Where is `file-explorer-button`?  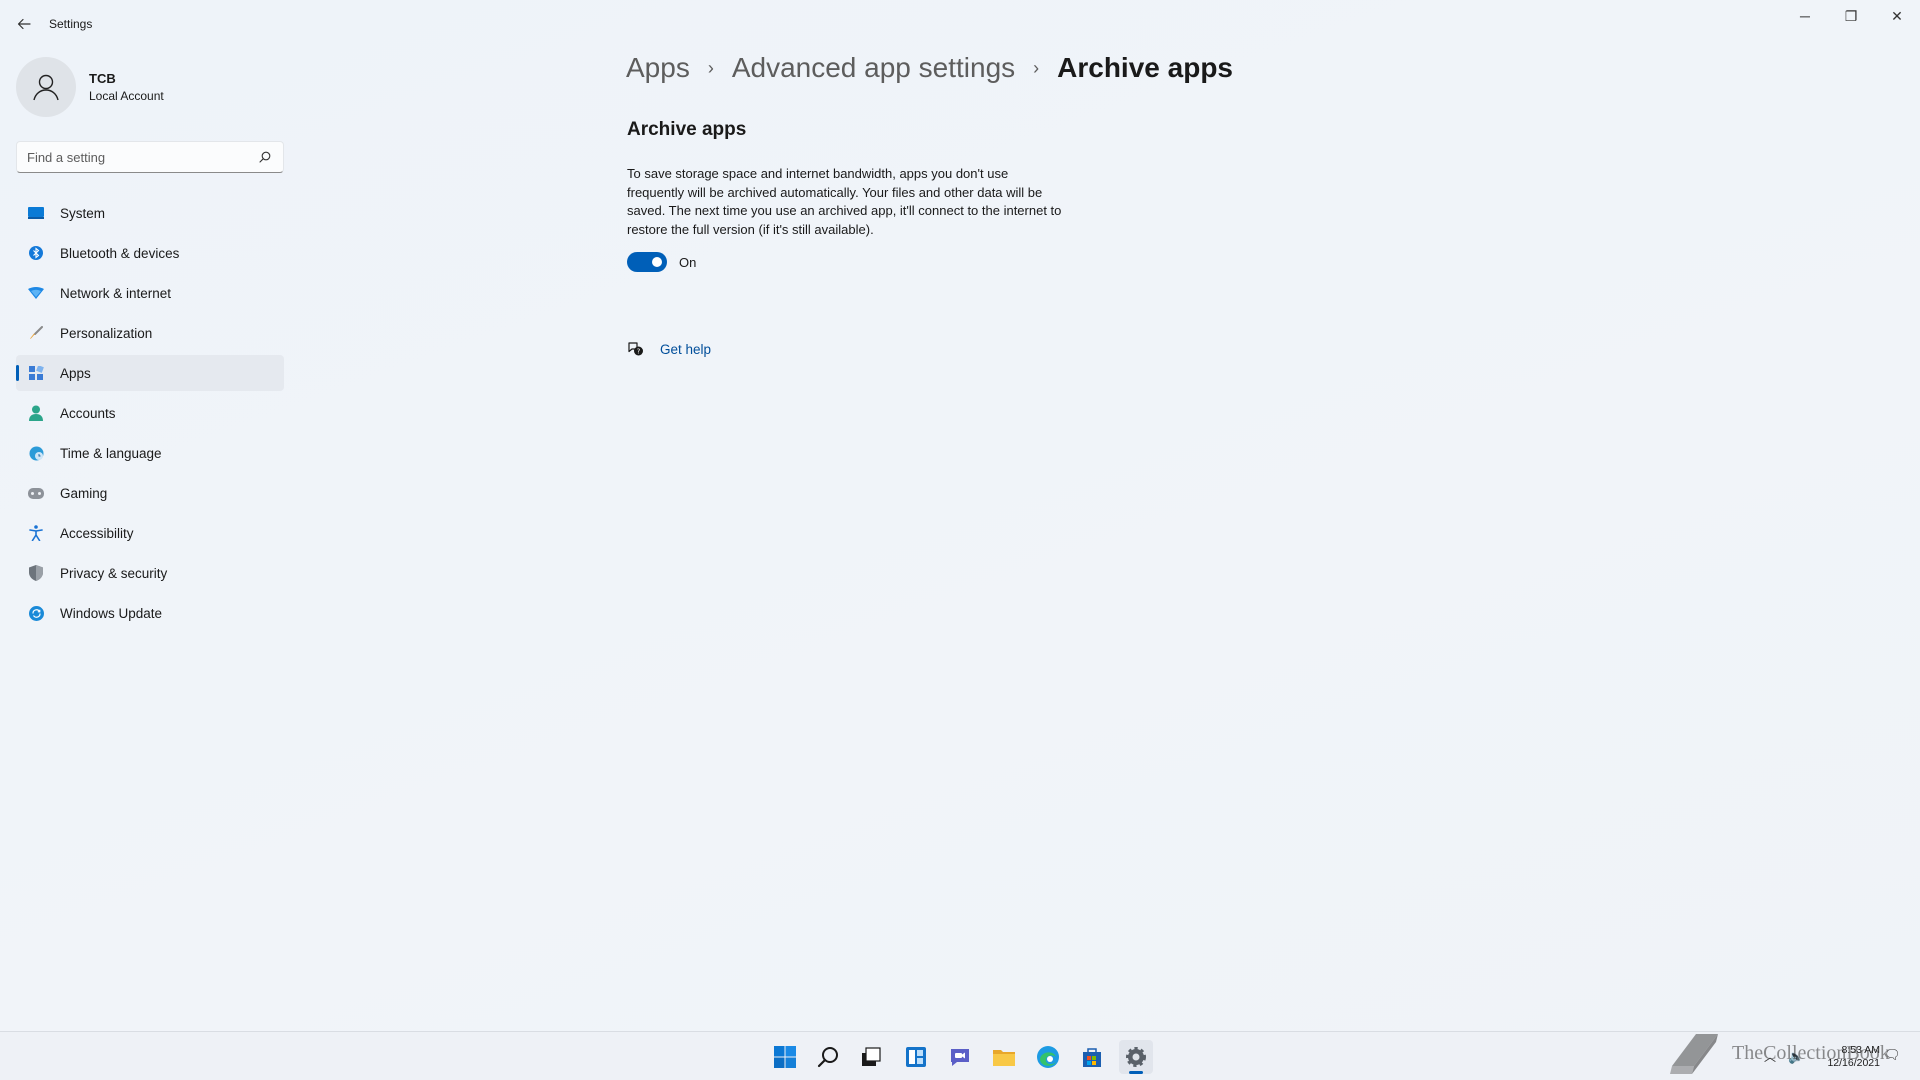 file-explorer-button is located at coordinates (1004, 1057).